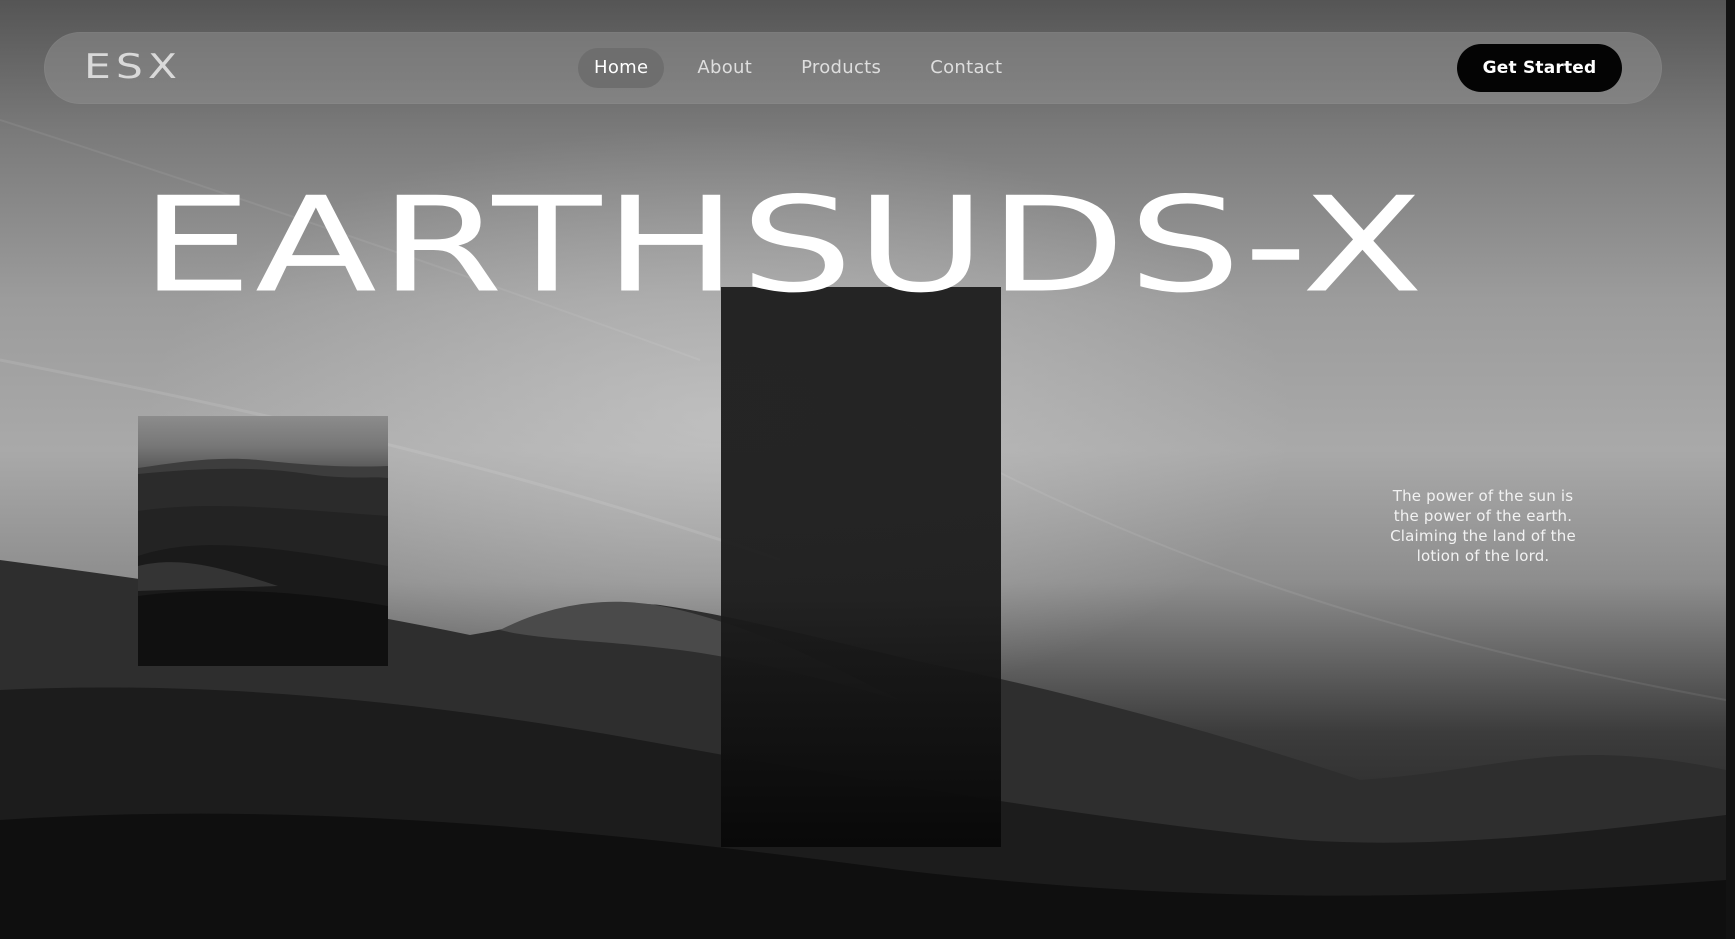  I want to click on dune-thumbnail-image, so click(263, 541).